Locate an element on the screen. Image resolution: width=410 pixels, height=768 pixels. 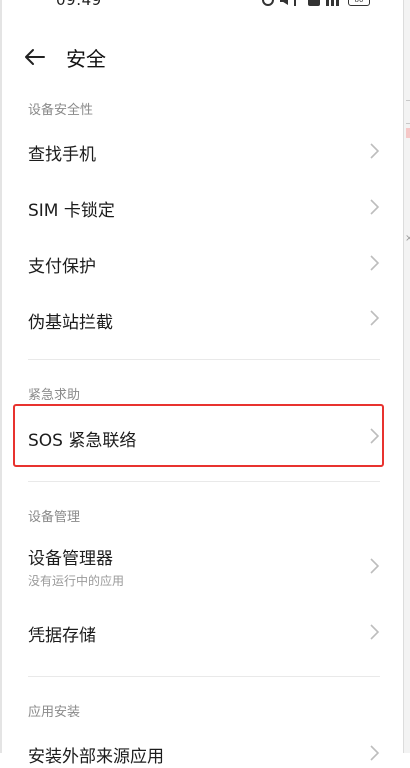
list-item-fake-base-station-block: 伪基站拦截 is located at coordinates (202, 319).